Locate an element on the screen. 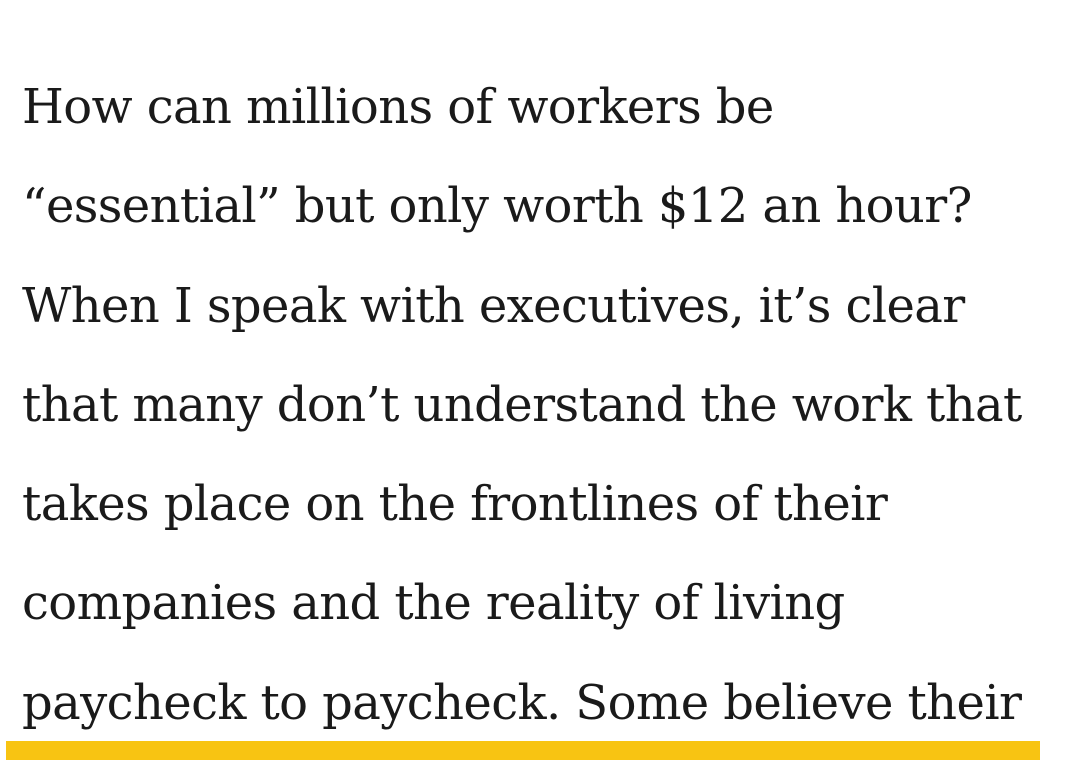 This screenshot has width=1079, height=760. paragraph-line: When I speak with executives, it’s clear is located at coordinates (493, 305).